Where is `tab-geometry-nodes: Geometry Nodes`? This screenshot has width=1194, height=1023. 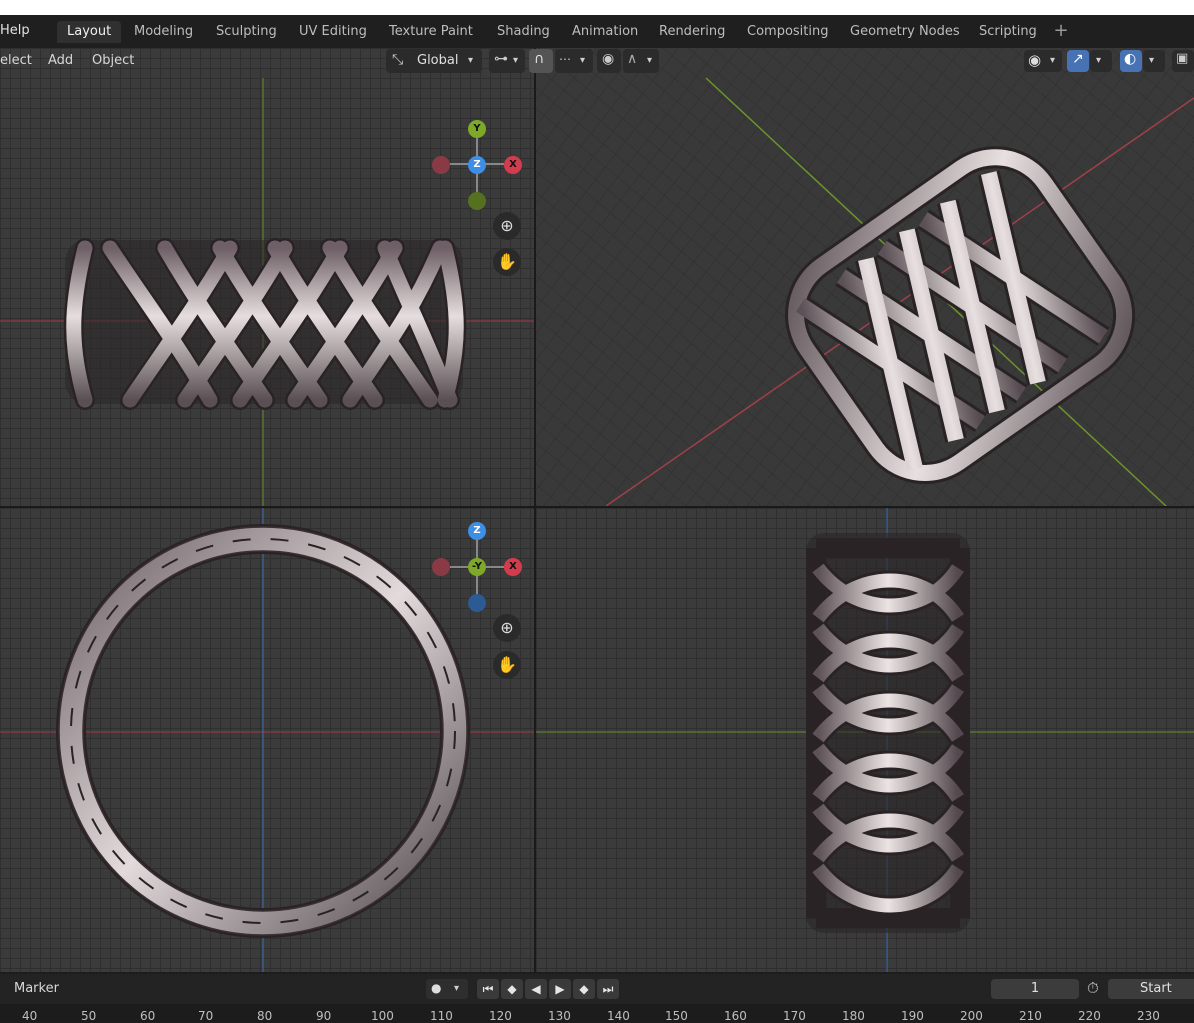 tab-geometry-nodes: Geometry Nodes is located at coordinates (905, 32).